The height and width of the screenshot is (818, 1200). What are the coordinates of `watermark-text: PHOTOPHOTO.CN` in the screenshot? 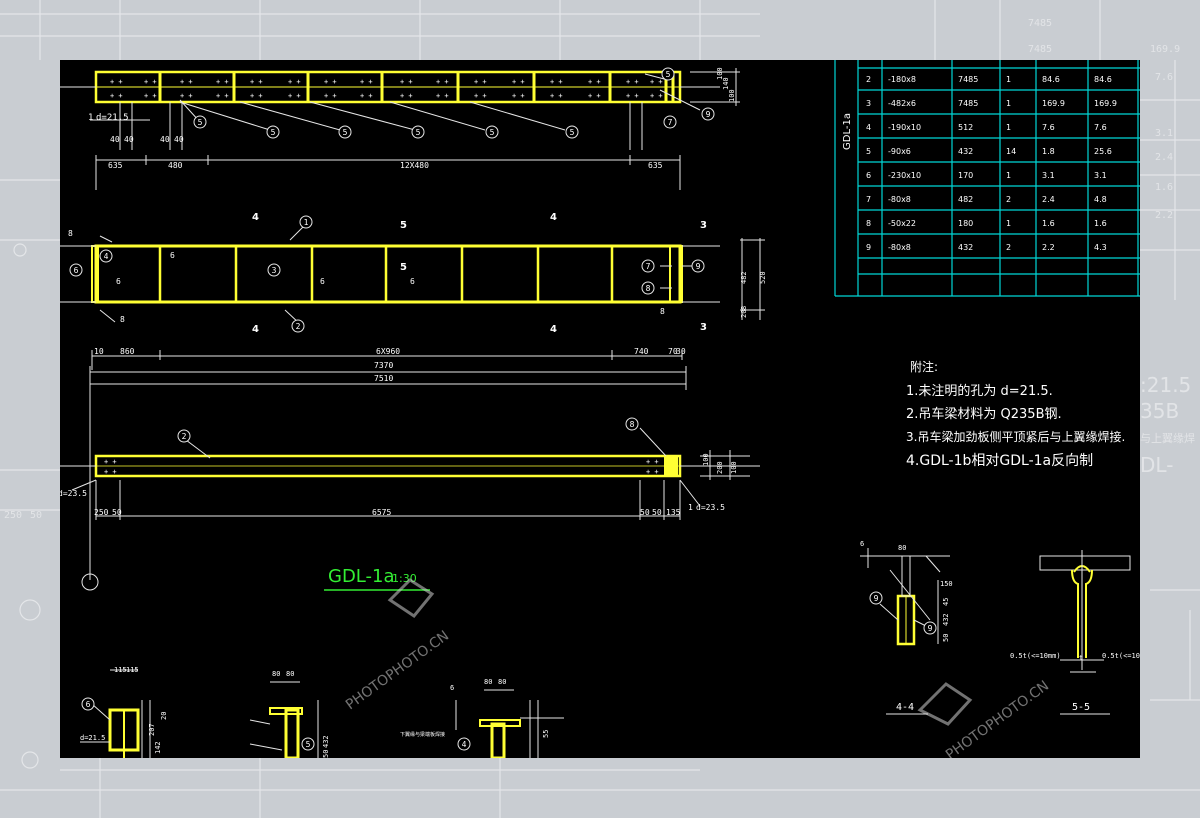 It's located at (397, 670).